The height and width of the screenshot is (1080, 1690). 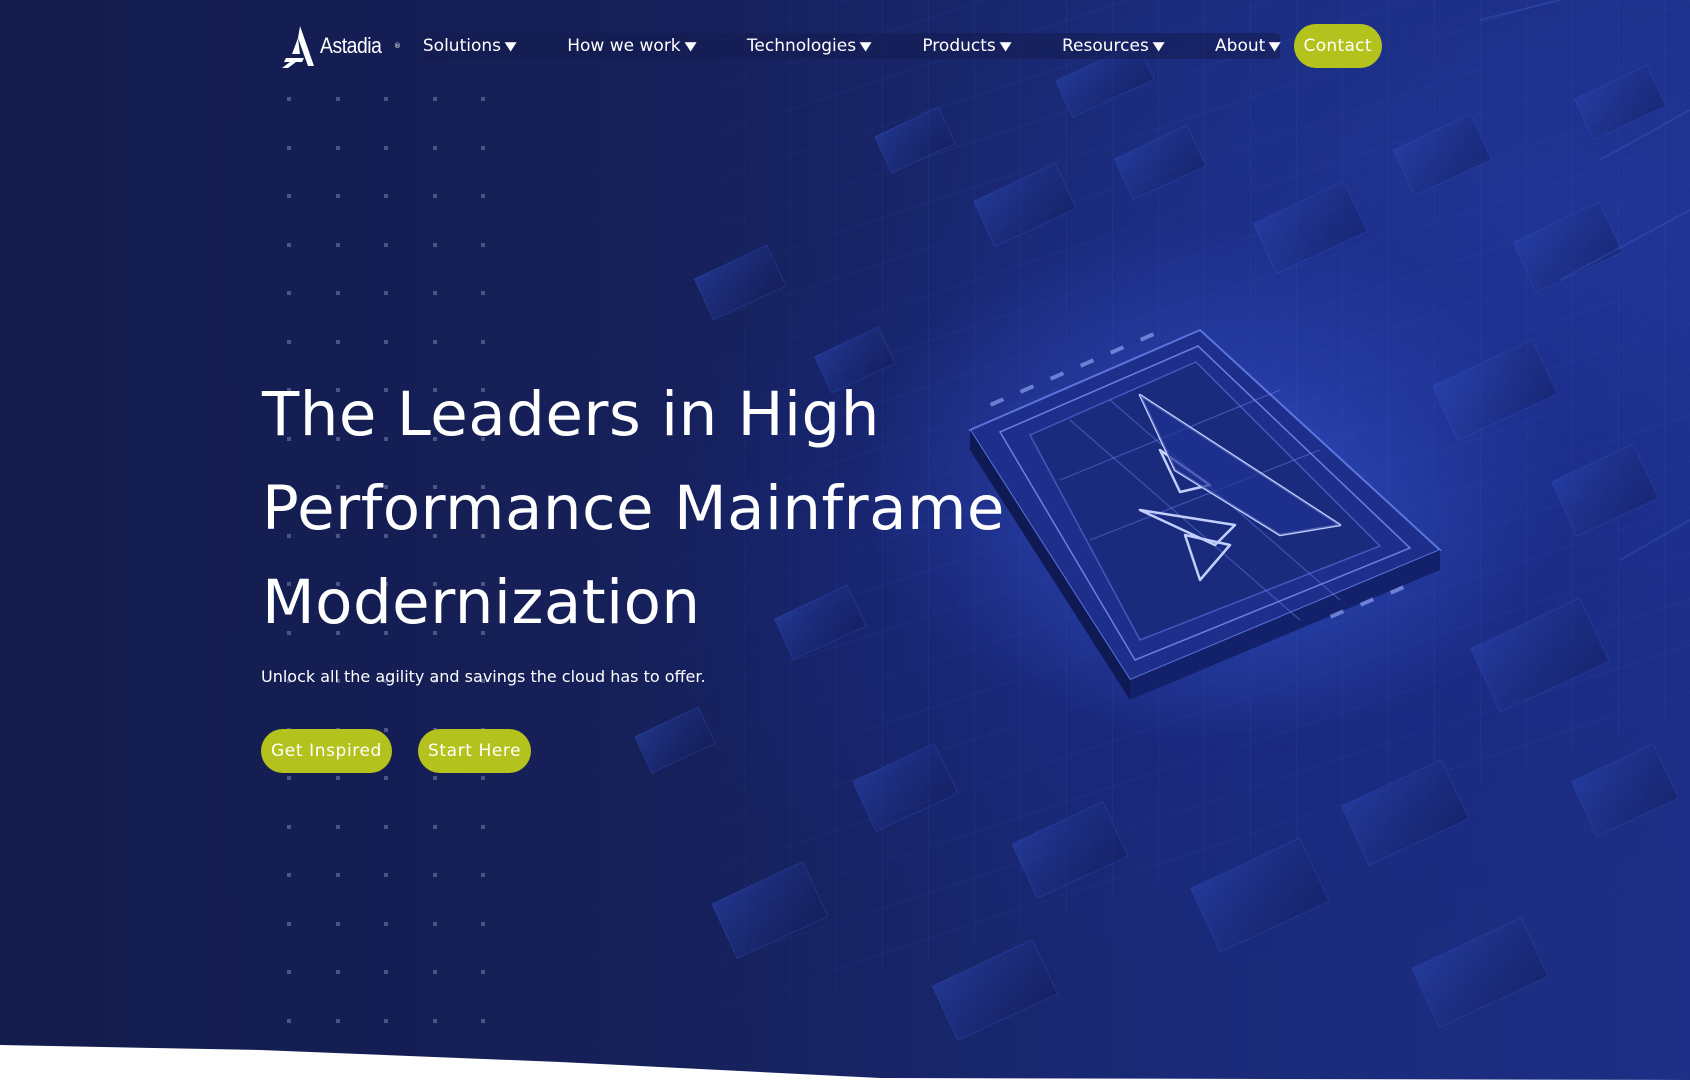 I want to click on nav-item-products: Products ▼, so click(x=967, y=46).